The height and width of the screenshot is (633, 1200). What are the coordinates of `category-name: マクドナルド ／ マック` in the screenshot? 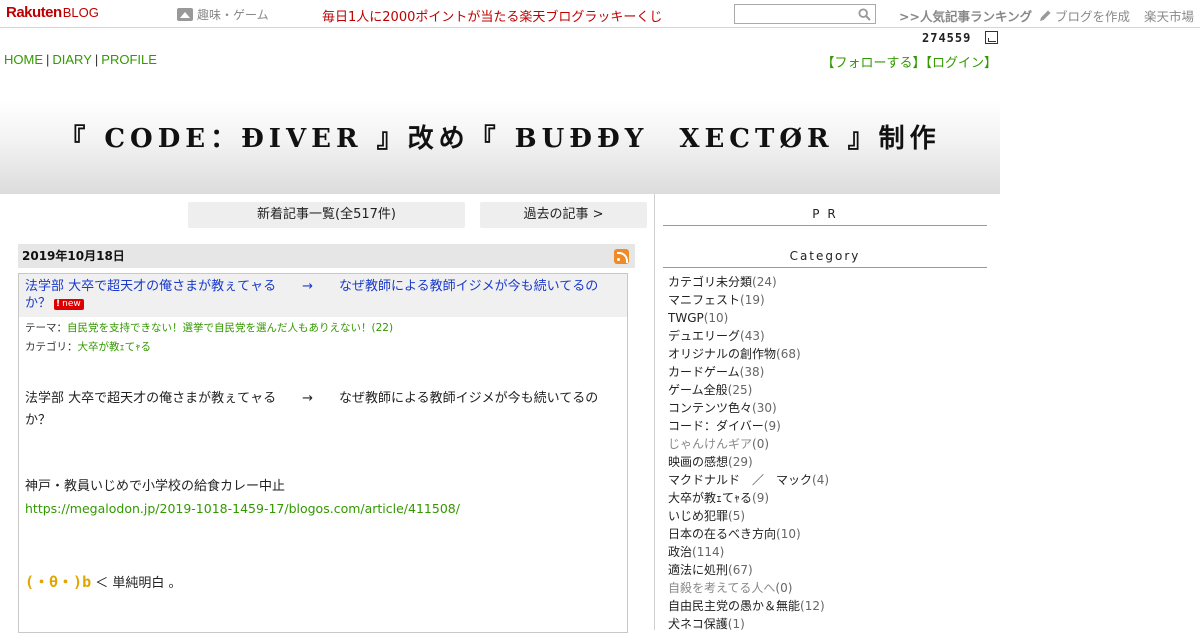 It's located at (740, 480).